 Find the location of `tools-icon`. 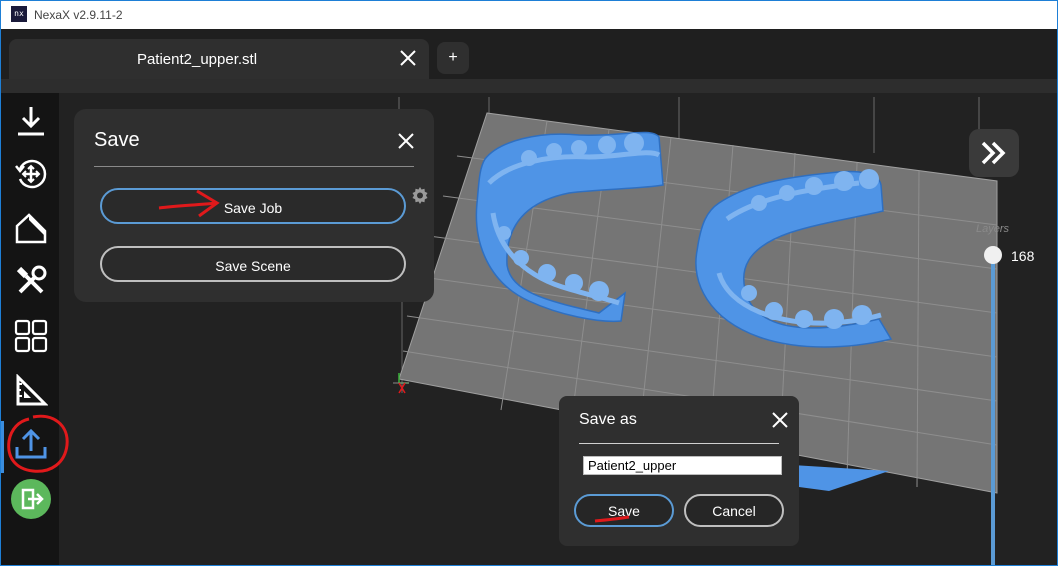

tools-icon is located at coordinates (31, 279).